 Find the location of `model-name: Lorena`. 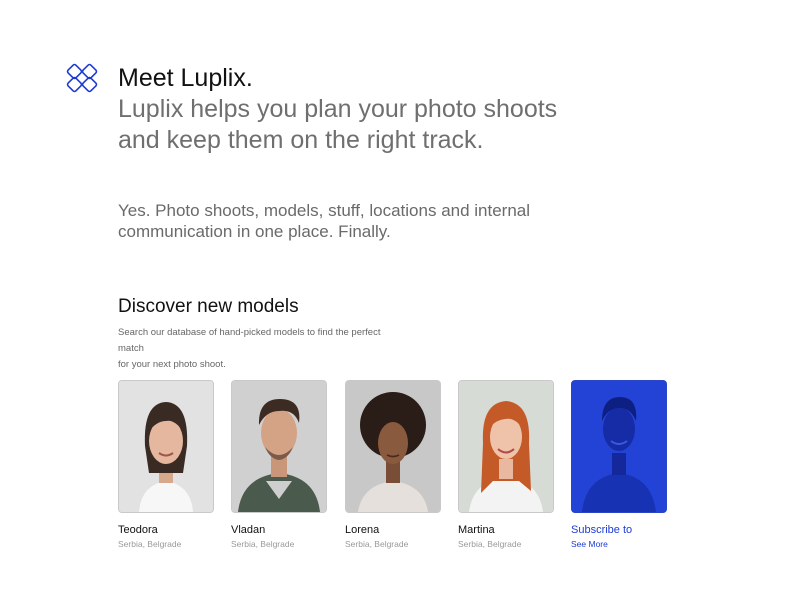

model-name: Lorena is located at coordinates (393, 530).